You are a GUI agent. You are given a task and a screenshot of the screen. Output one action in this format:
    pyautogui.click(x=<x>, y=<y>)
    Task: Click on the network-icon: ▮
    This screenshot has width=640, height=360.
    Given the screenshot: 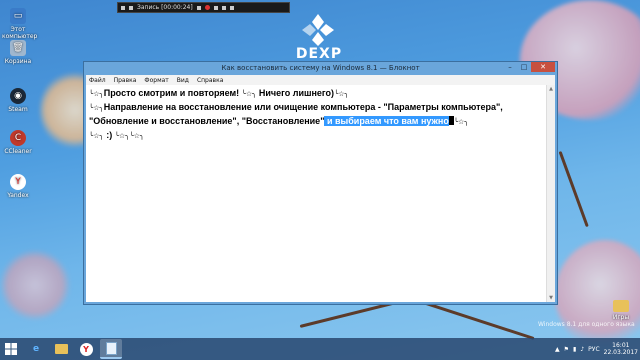 What is the action you would take?
    pyautogui.click(x=574, y=349)
    